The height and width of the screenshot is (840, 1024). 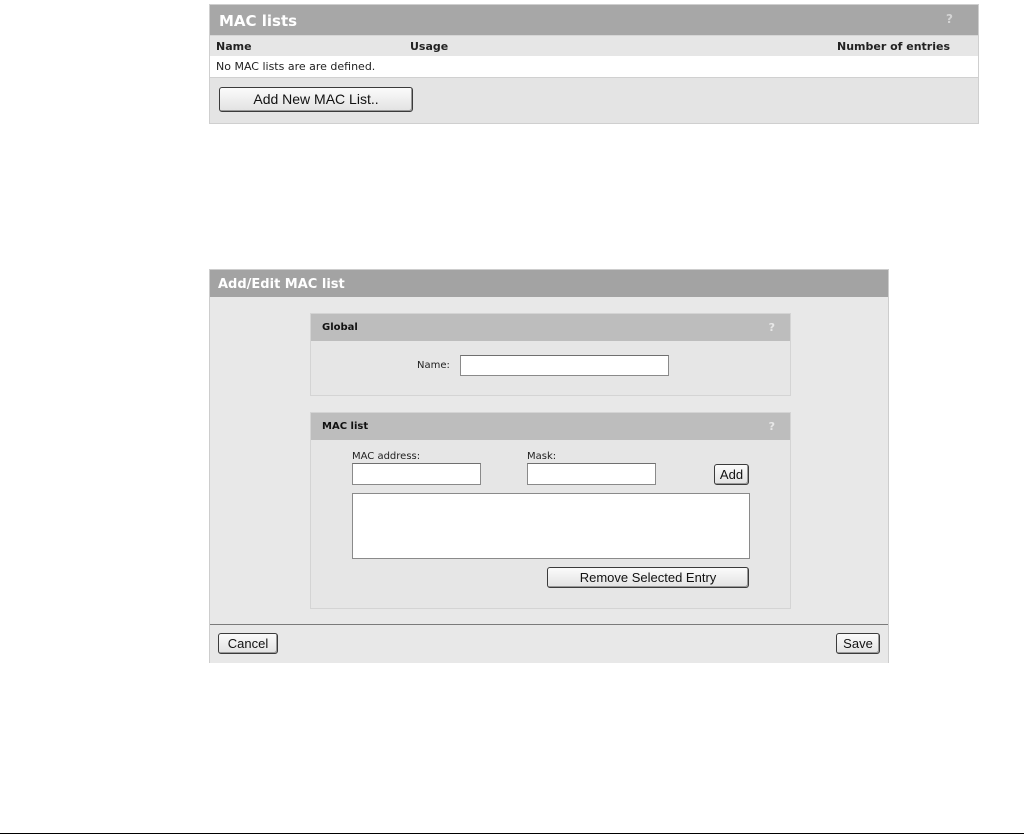 What do you see at coordinates (258, 21) in the screenshot?
I see `mac-lists-title: MAC lists` at bounding box center [258, 21].